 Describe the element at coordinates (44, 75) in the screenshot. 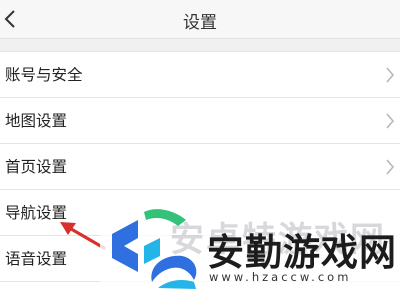

I see `settings-item-label: 账号与安全` at that location.